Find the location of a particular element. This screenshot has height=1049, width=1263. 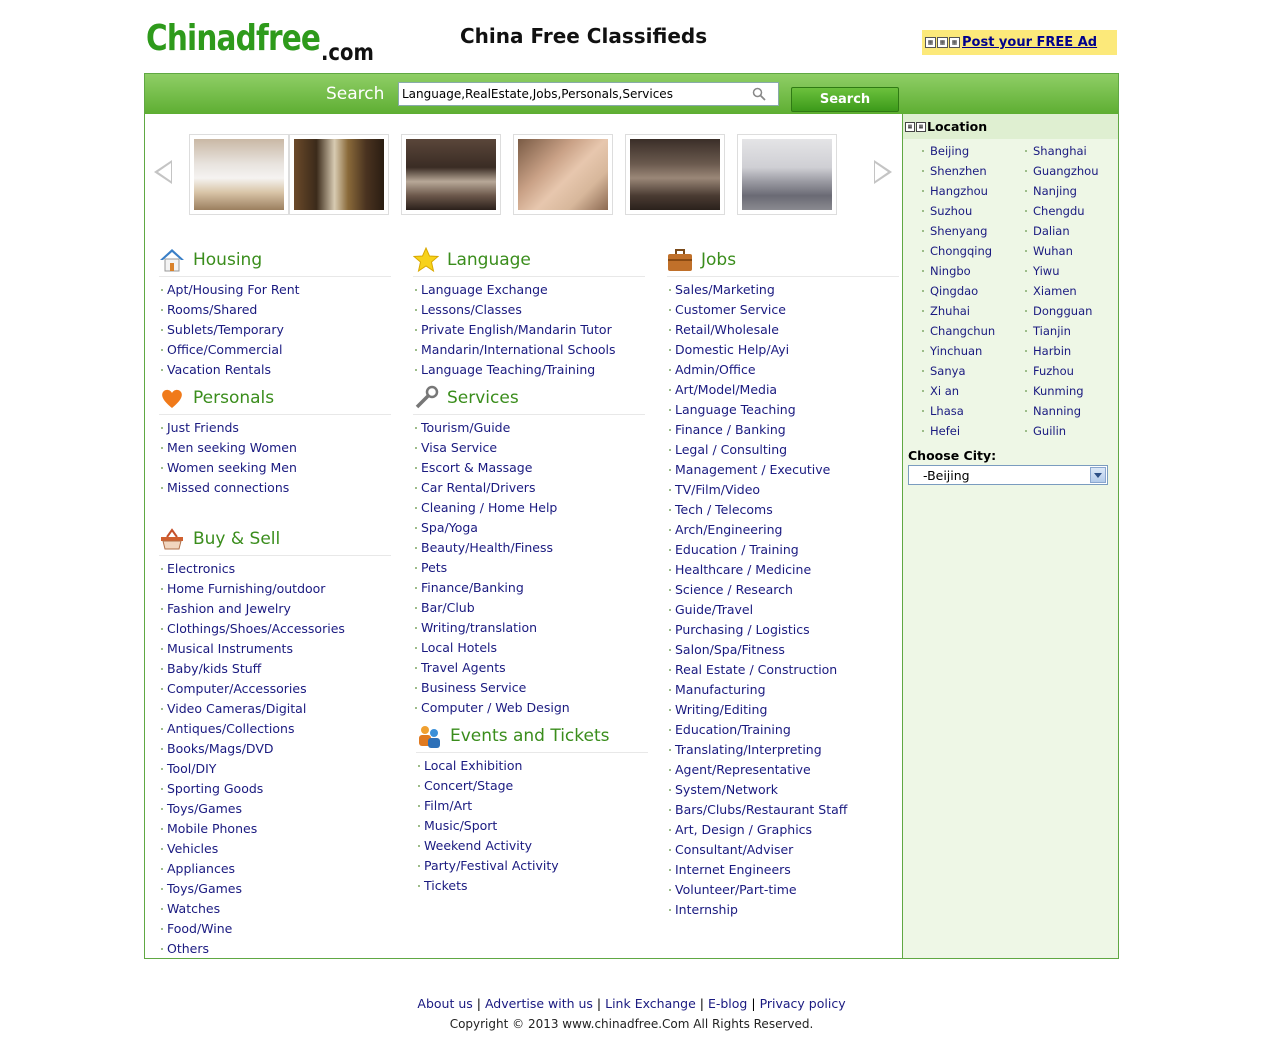

list-item: Apt/Housing For Rent is located at coordinates (233, 289).